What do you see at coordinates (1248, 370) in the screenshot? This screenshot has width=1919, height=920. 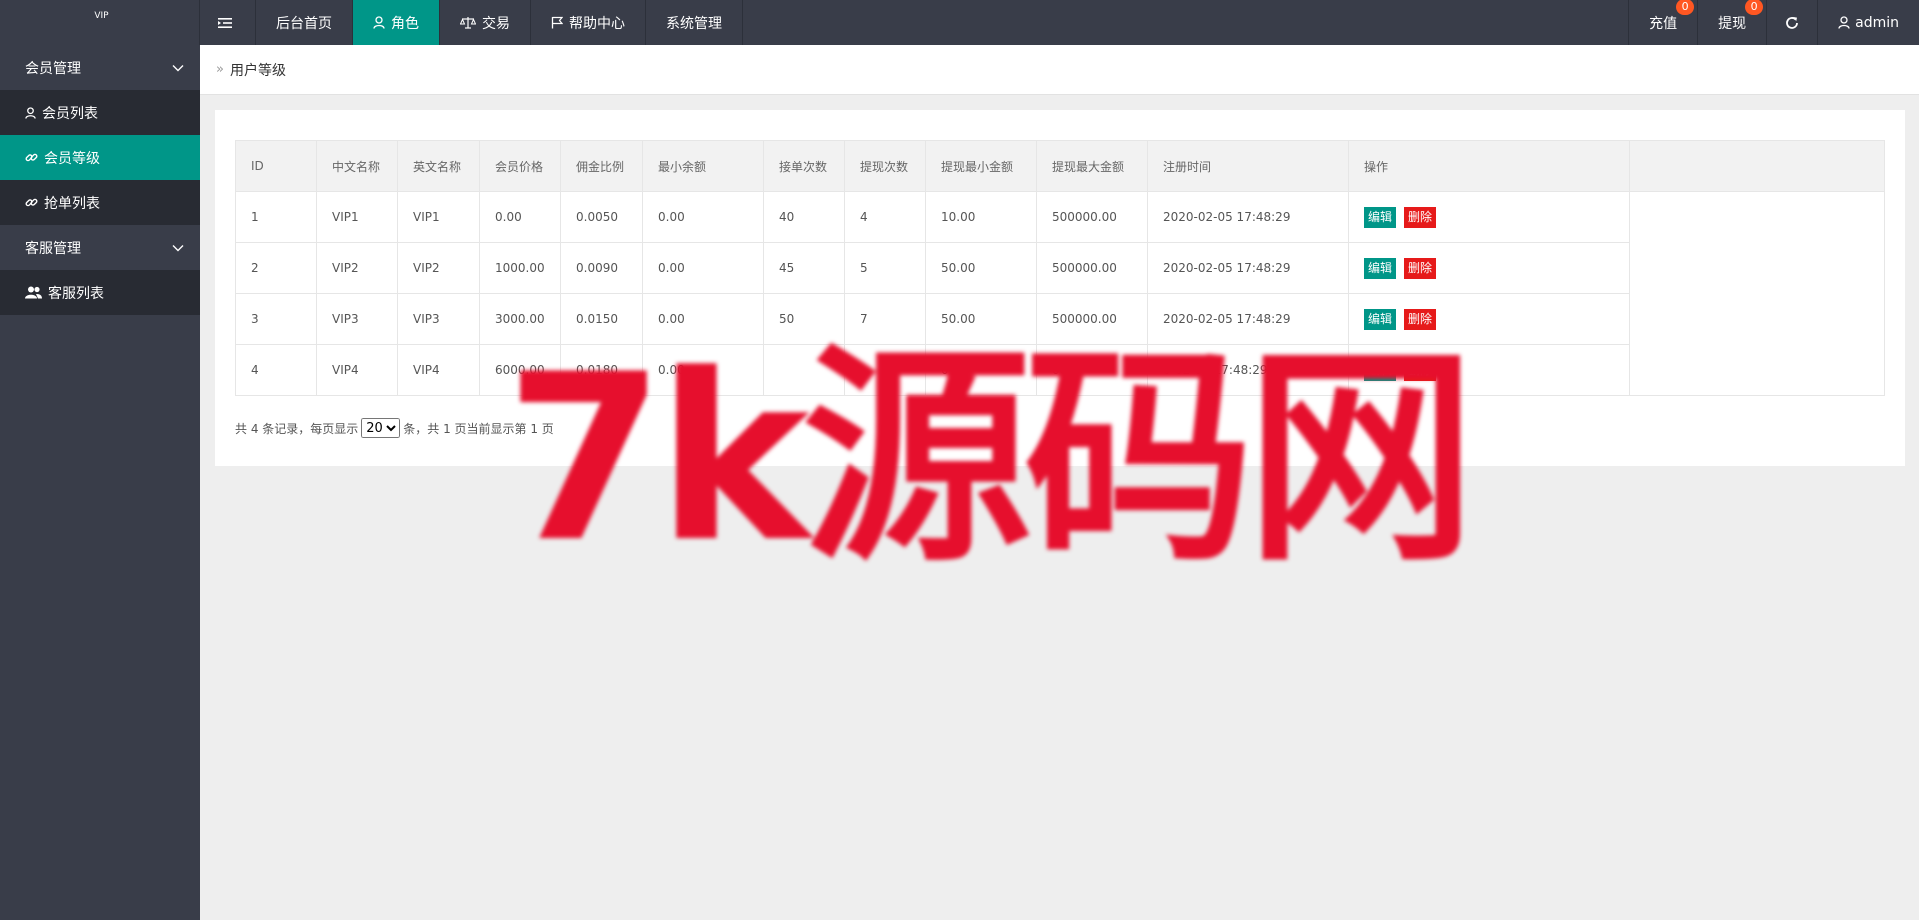 I see `cell: 0-02-05 17:48:29` at bounding box center [1248, 370].